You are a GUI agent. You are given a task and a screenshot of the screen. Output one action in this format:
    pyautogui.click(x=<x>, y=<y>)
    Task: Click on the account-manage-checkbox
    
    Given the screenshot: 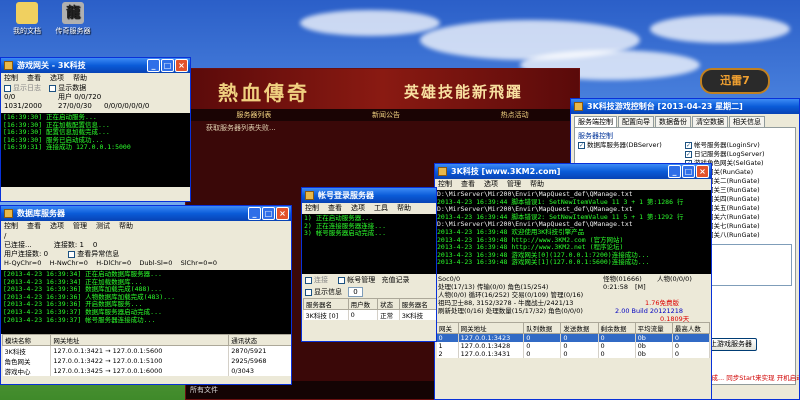 What is the action you would take?
    pyautogui.click(x=342, y=280)
    